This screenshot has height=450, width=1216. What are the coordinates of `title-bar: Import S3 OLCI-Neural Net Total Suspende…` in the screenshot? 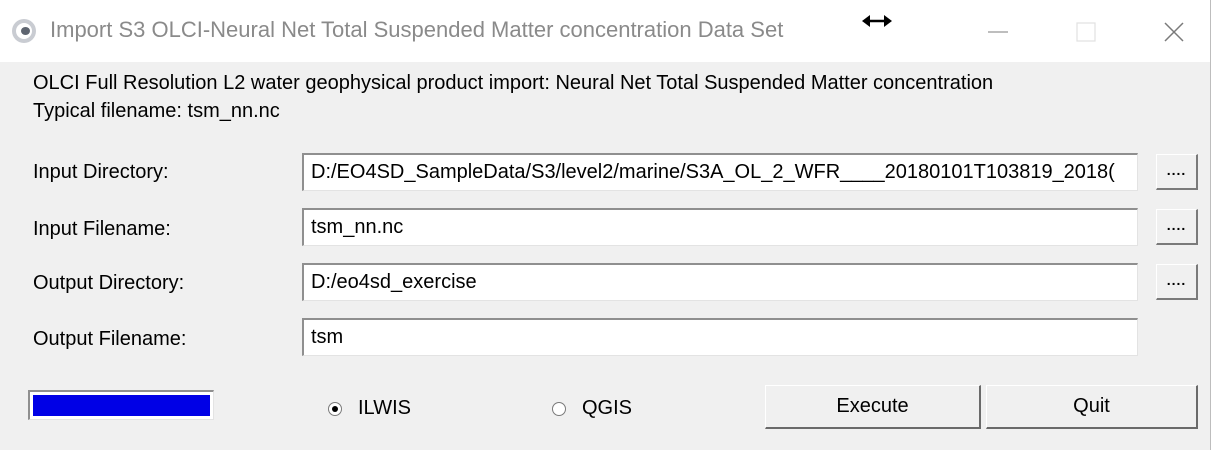 It's located at (605, 31).